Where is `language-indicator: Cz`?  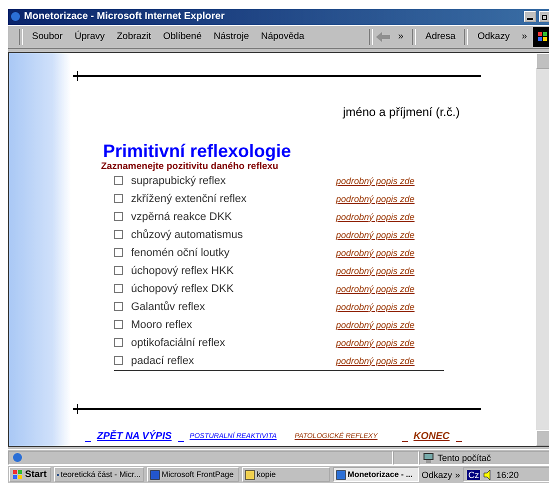
language-indicator: Cz is located at coordinates (473, 475).